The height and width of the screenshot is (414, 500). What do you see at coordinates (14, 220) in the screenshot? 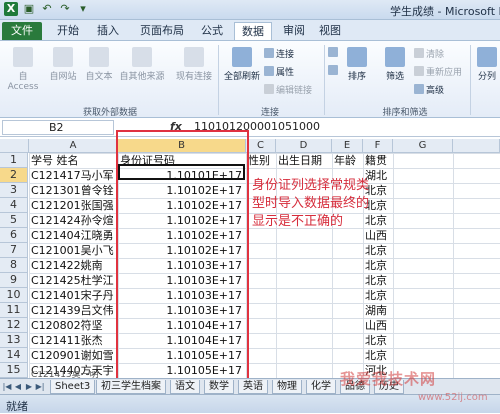
I see `row-header: 5` at bounding box center [14, 220].